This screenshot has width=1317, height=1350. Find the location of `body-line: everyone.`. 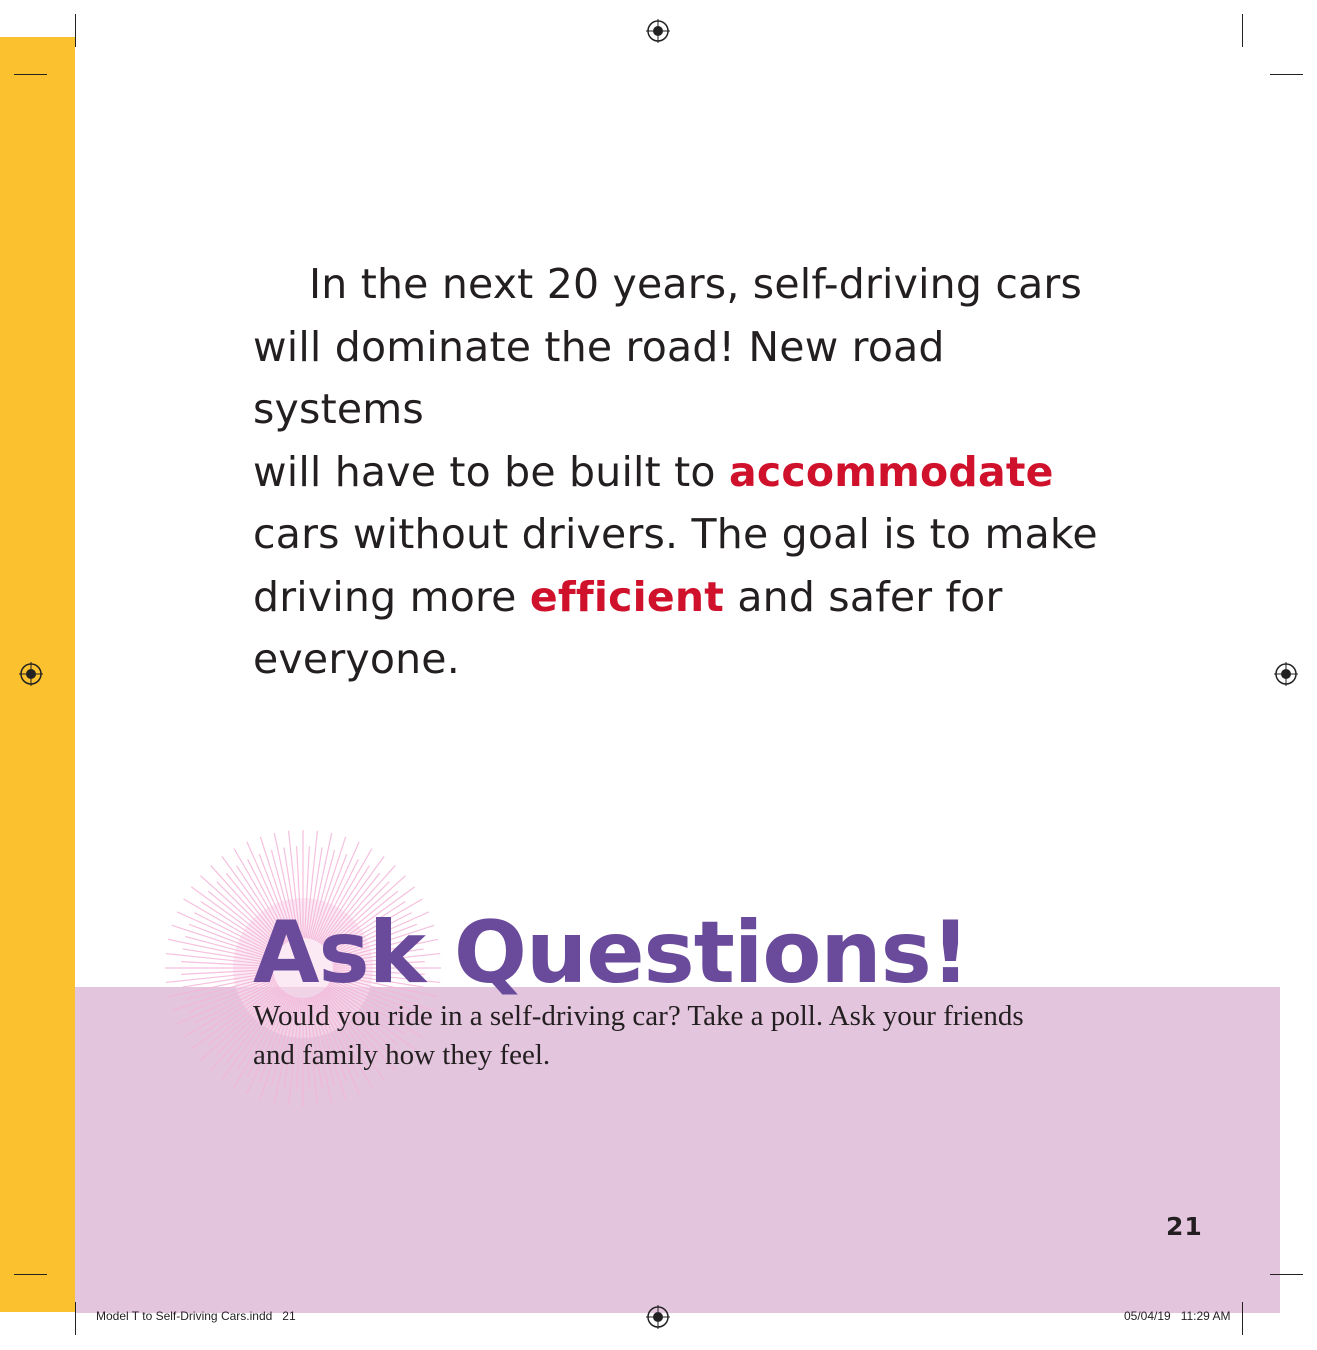

body-line: everyone. is located at coordinates (356, 659).